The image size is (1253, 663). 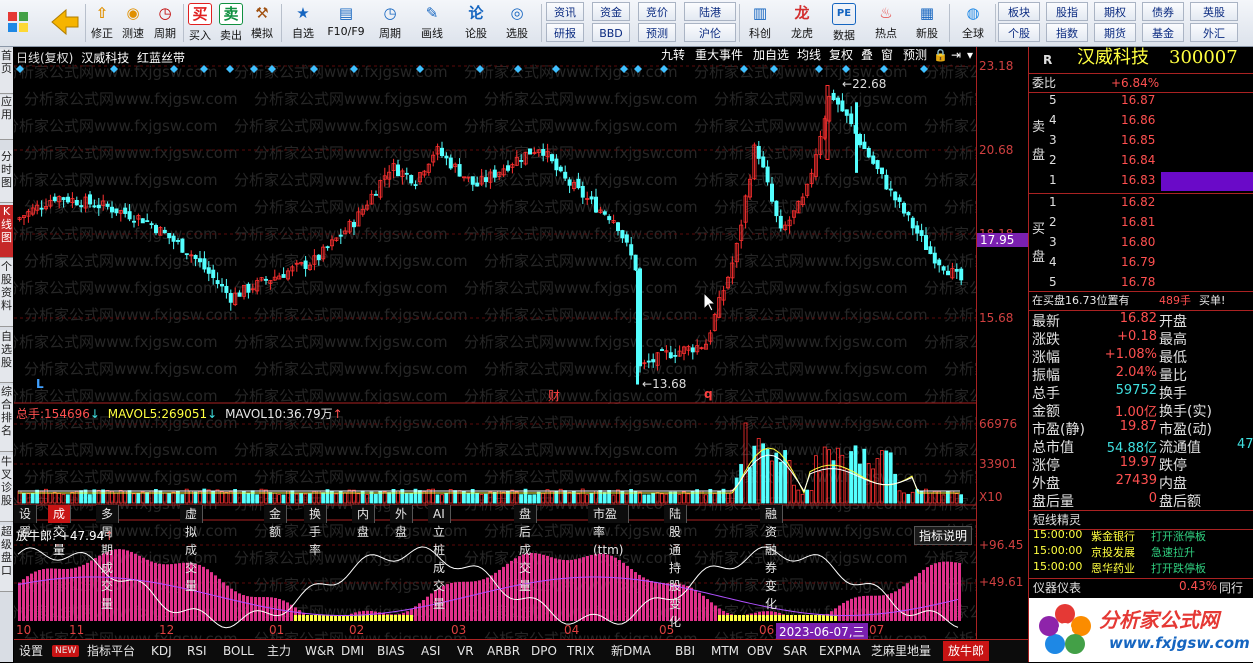 I want to click on indicator-tab-12: ARBR, so click(x=503, y=651).